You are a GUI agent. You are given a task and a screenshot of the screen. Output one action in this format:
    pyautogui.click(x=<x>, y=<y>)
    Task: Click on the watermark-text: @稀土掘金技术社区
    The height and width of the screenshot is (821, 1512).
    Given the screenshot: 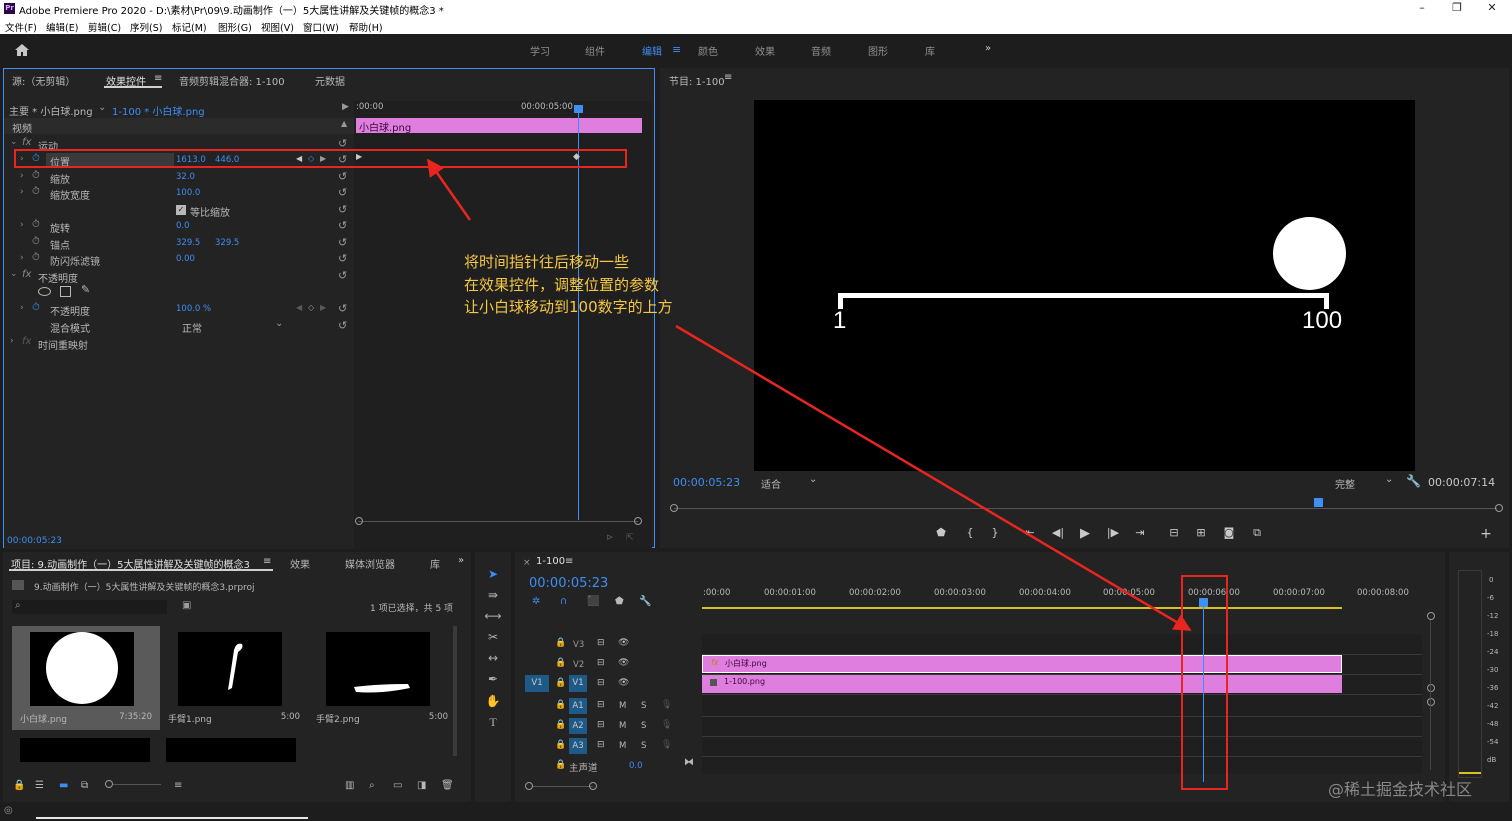 What is the action you would take?
    pyautogui.click(x=1400, y=789)
    